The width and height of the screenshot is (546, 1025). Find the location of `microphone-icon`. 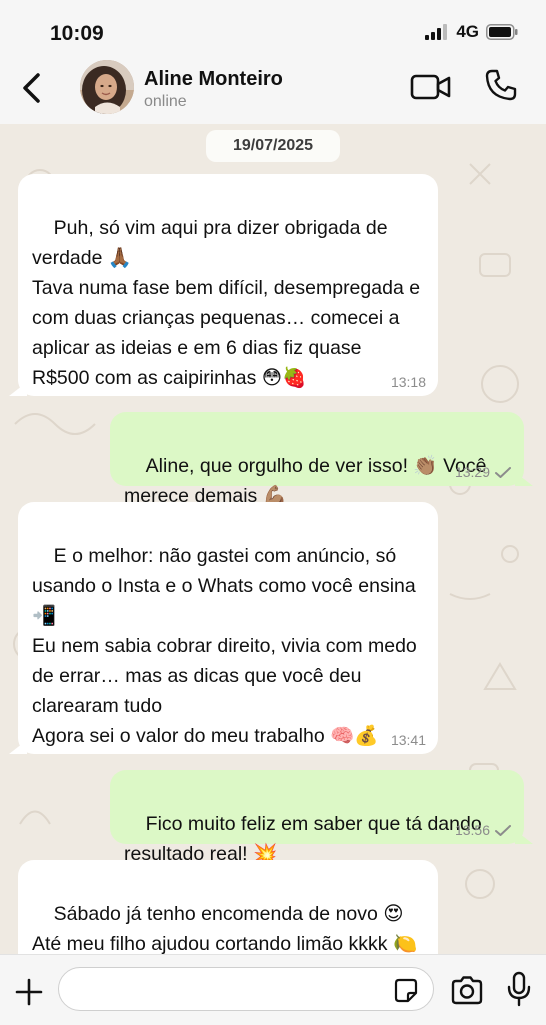

microphone-icon is located at coordinates (519, 989).